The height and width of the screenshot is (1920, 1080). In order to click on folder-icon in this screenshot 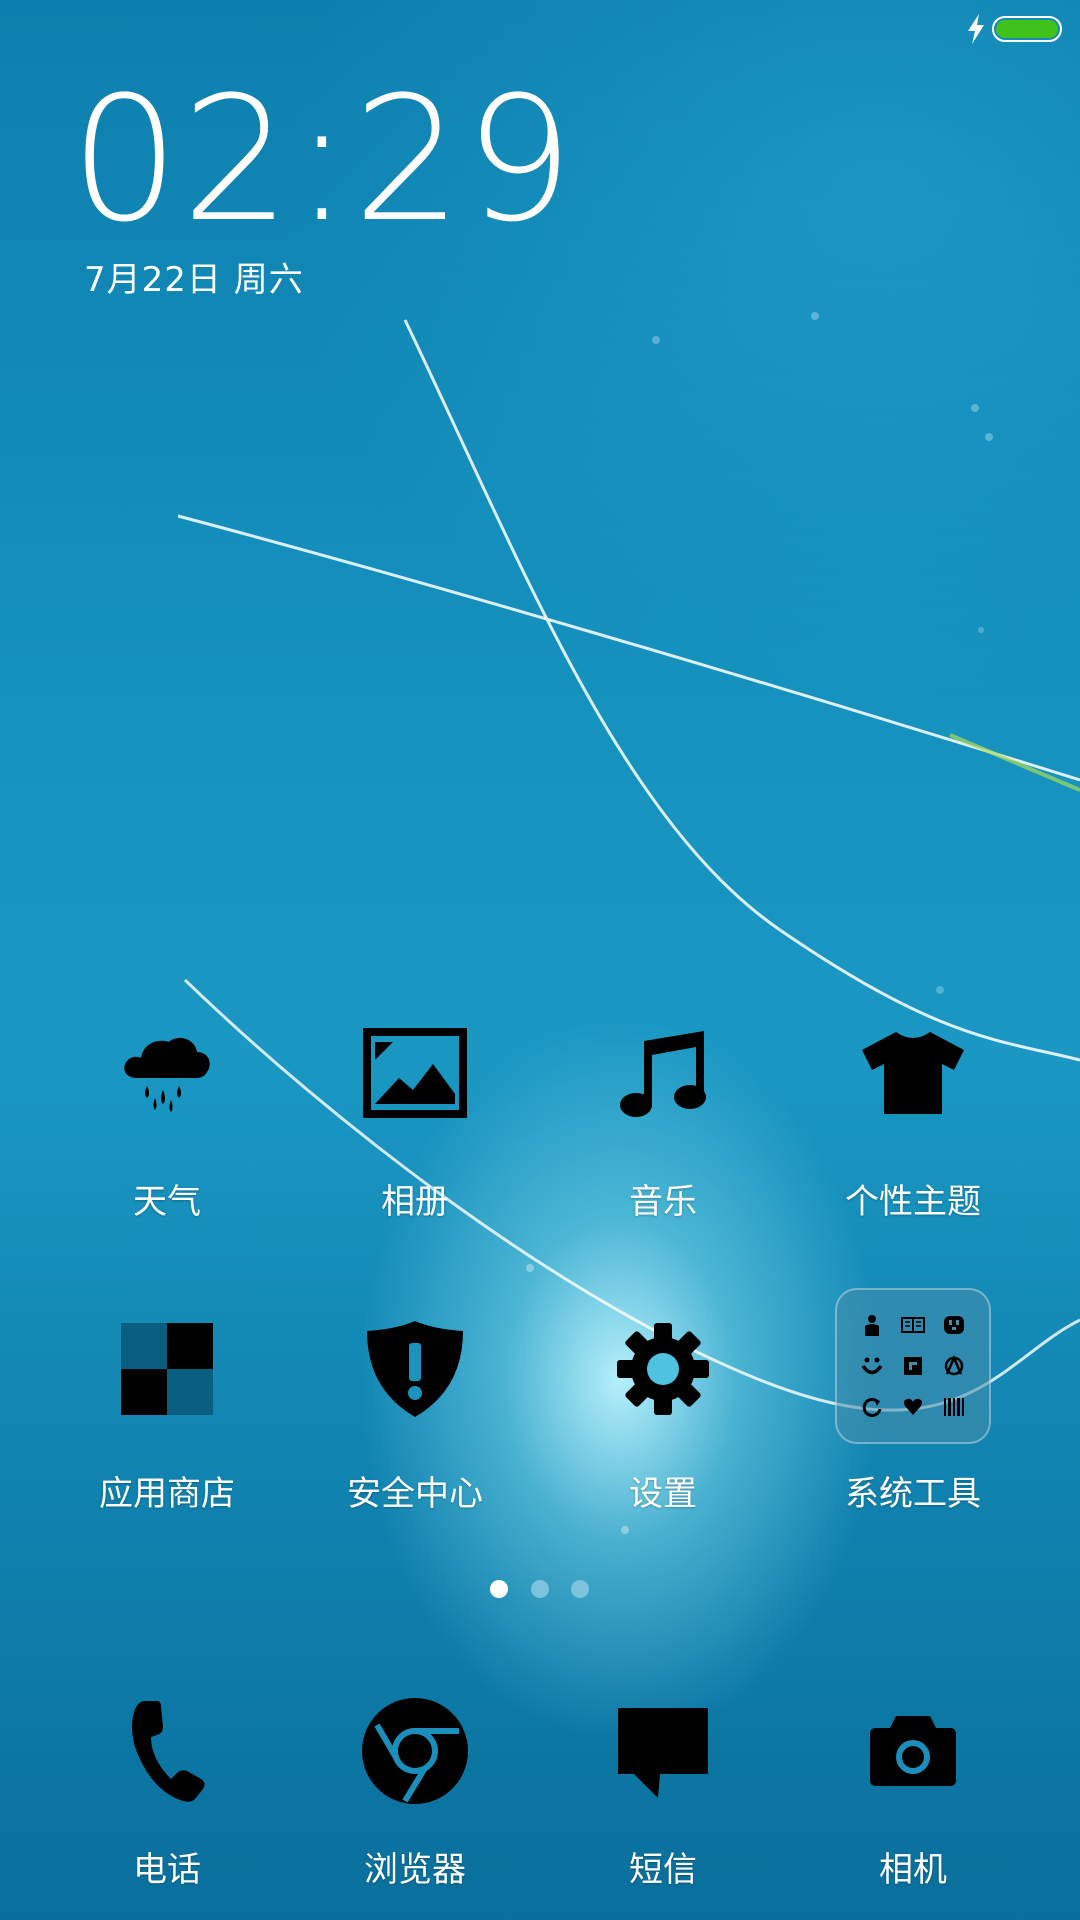, I will do `click(913, 1366)`.